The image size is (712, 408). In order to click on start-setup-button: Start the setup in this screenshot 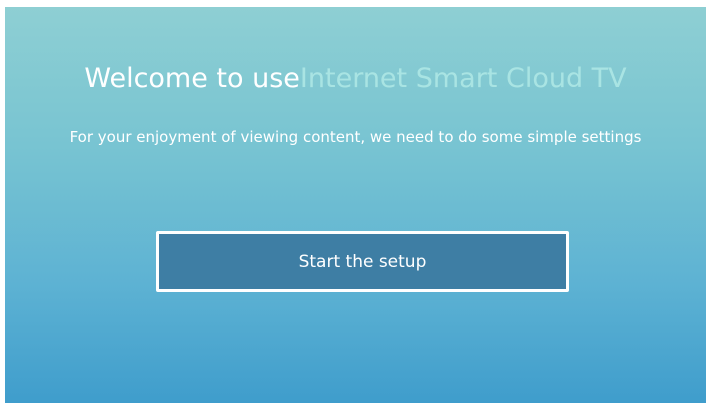, I will do `click(362, 261)`.